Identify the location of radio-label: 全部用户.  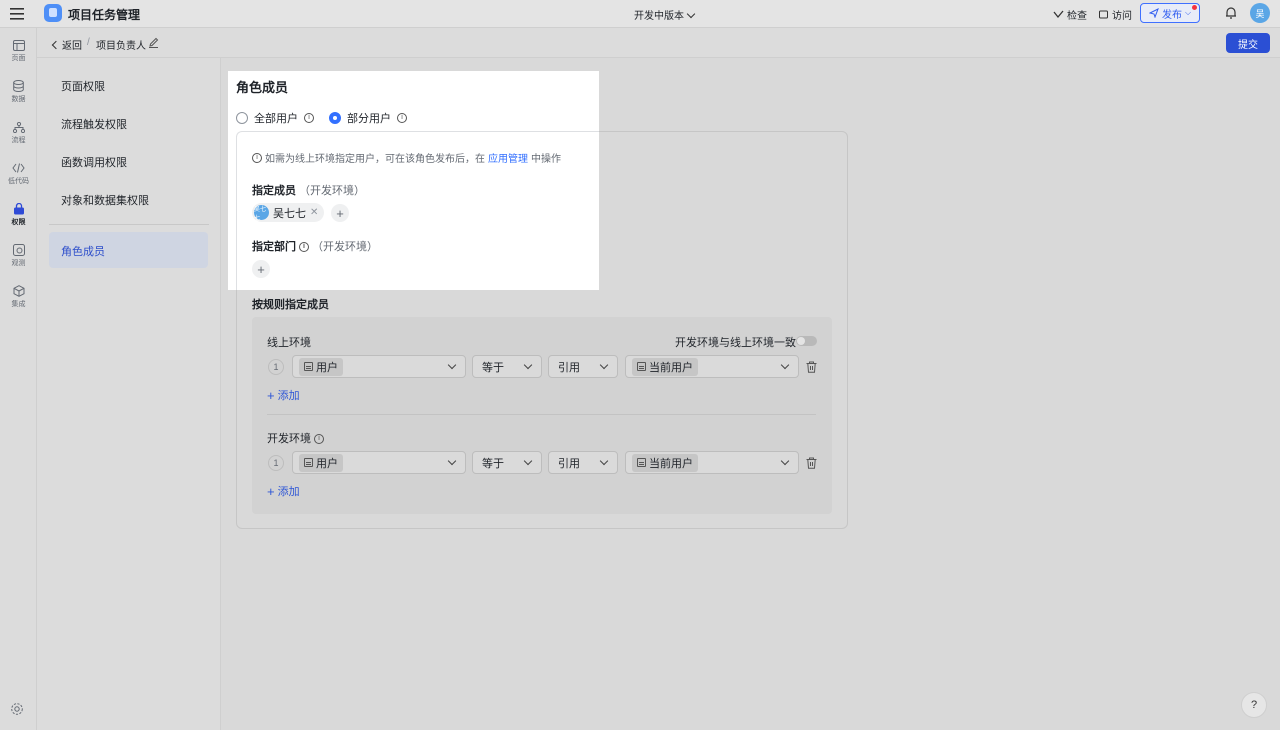
(276, 119).